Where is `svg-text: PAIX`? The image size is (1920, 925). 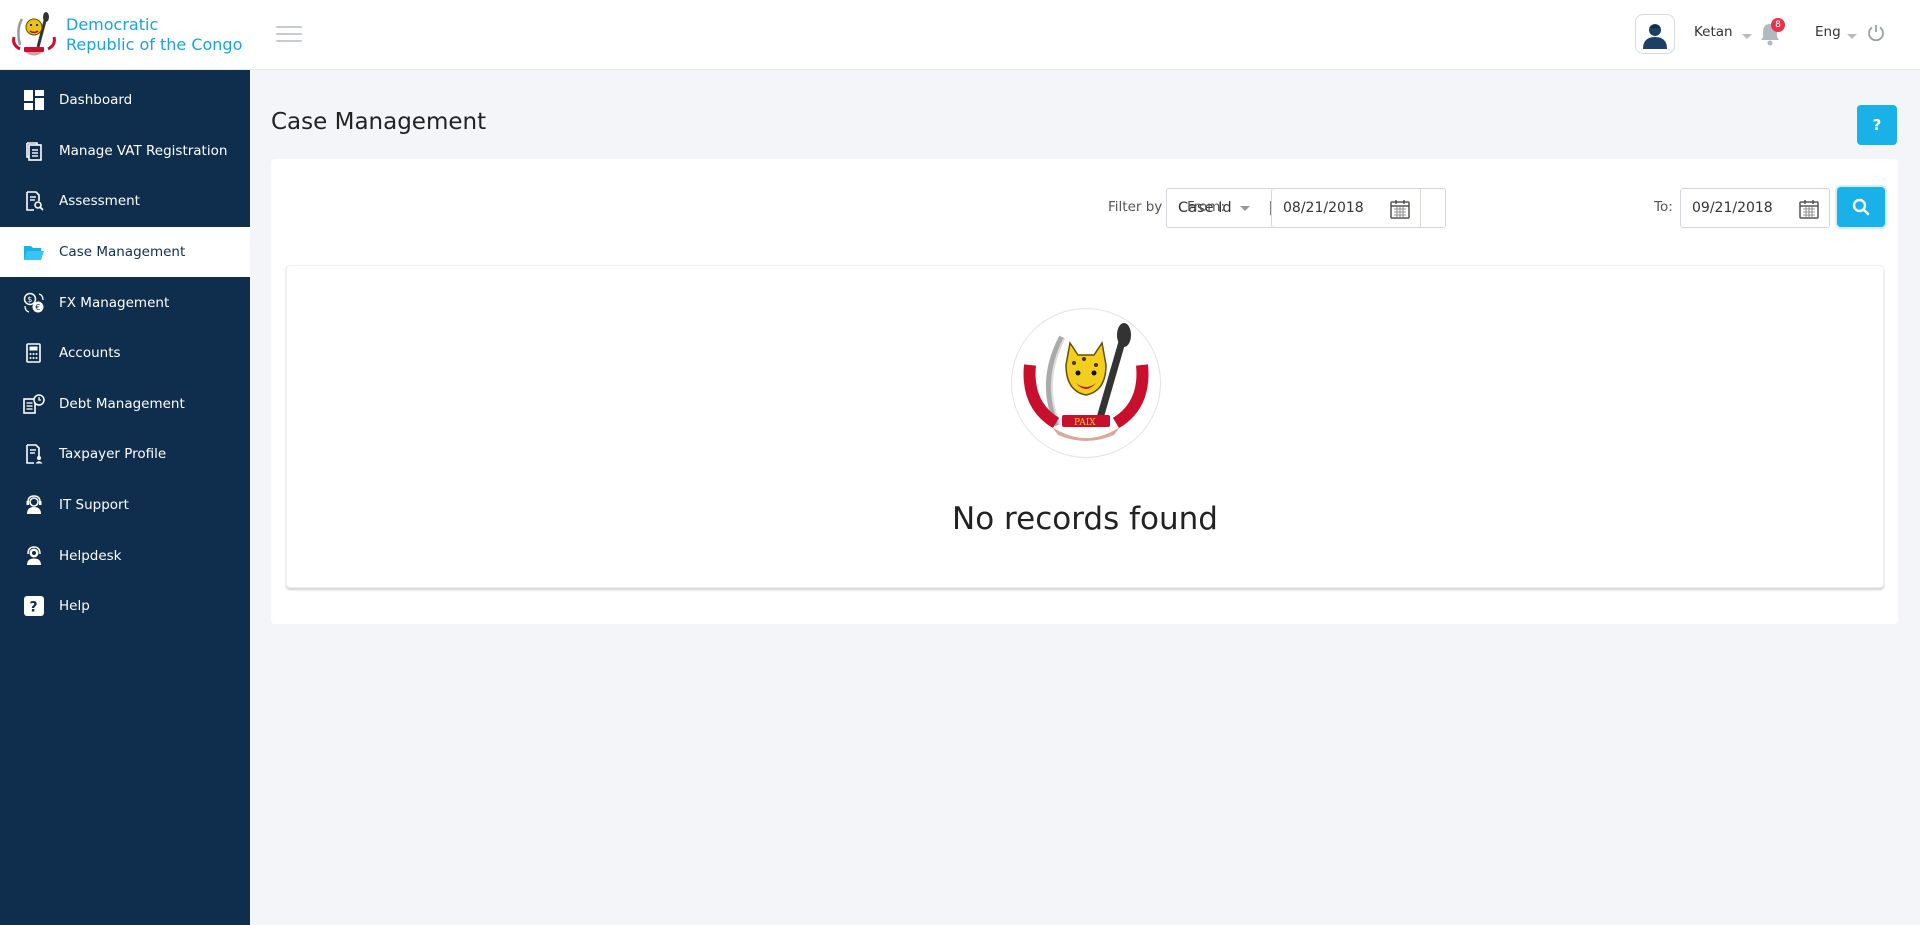 svg-text: PAIX is located at coordinates (1085, 423).